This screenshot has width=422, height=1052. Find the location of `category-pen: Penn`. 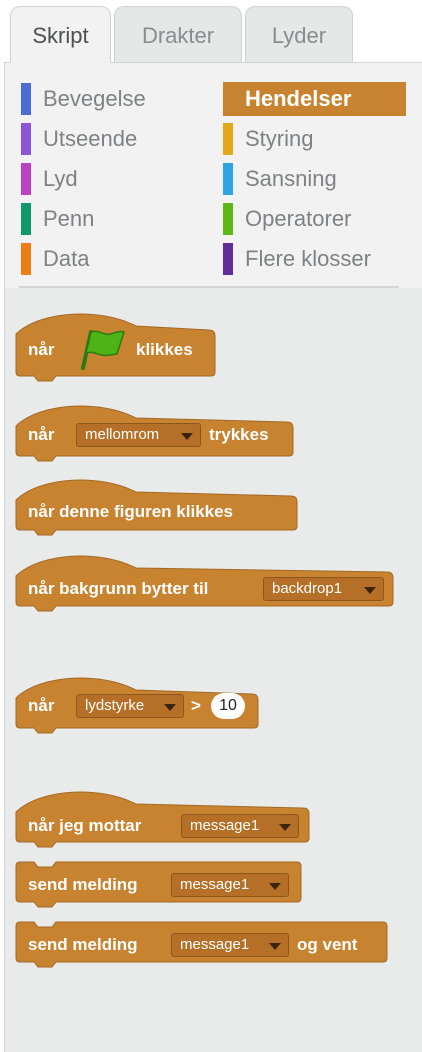

category-pen: Penn is located at coordinates (116, 219).